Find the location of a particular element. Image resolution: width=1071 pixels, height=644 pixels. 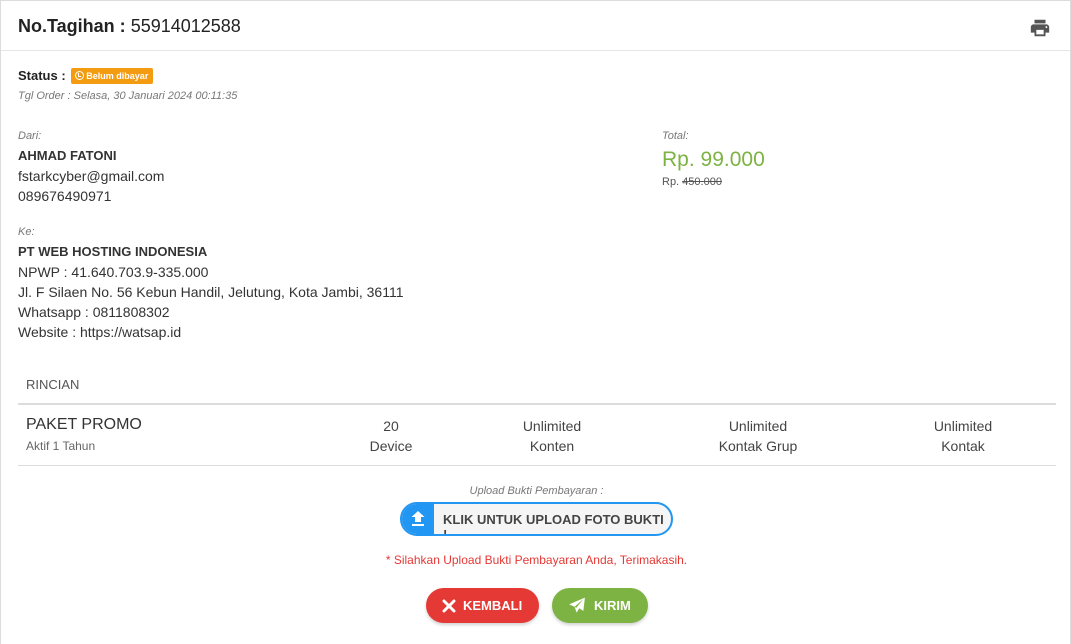

recipient-whatsapp: Whatsapp : 0811808302 is located at coordinates (94, 312).